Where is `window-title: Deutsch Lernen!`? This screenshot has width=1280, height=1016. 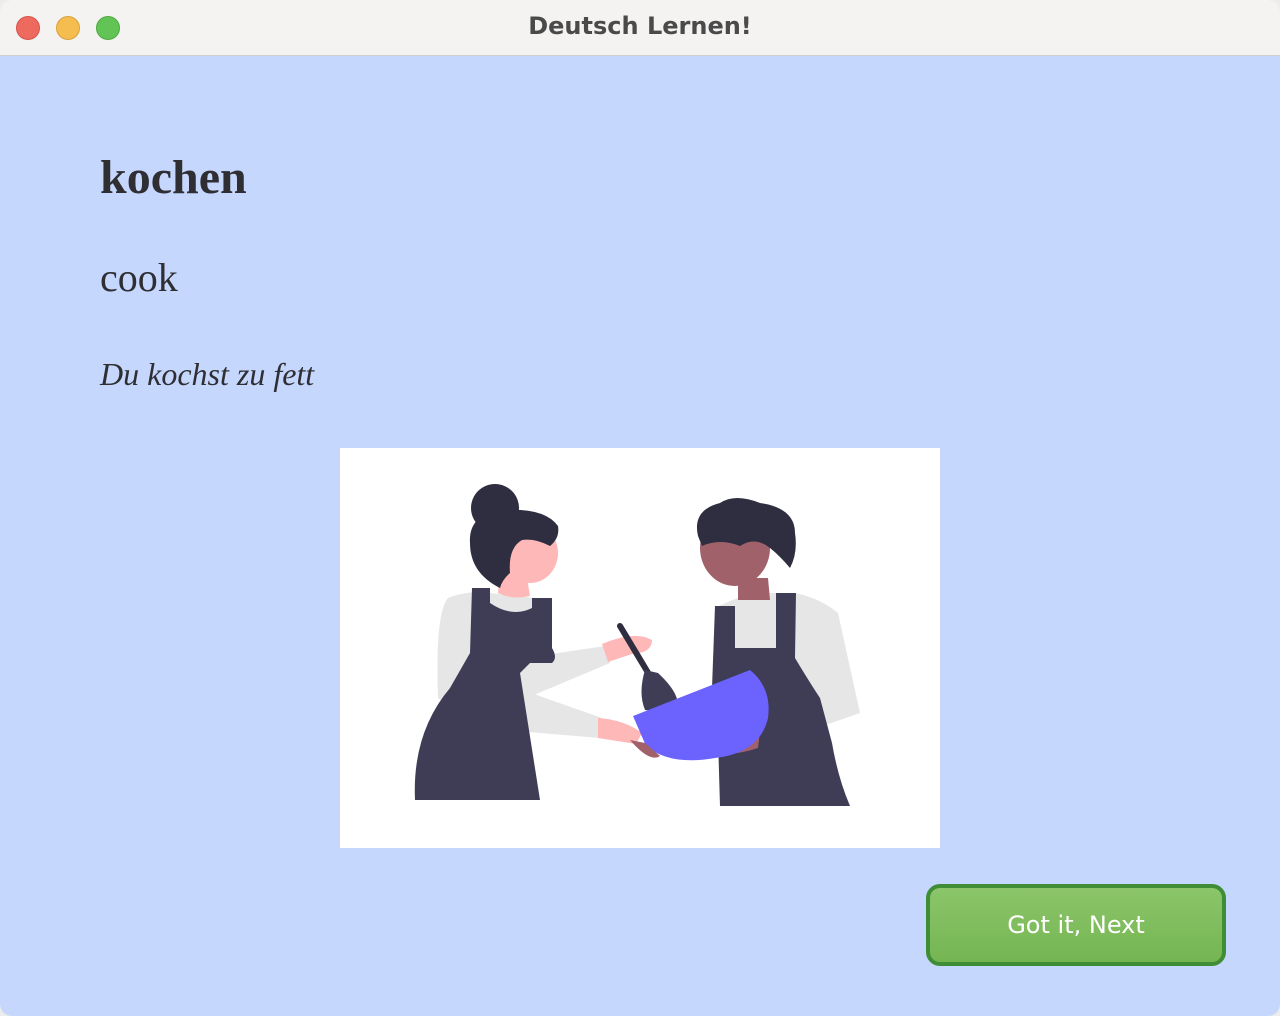 window-title: Deutsch Lernen! is located at coordinates (640, 26).